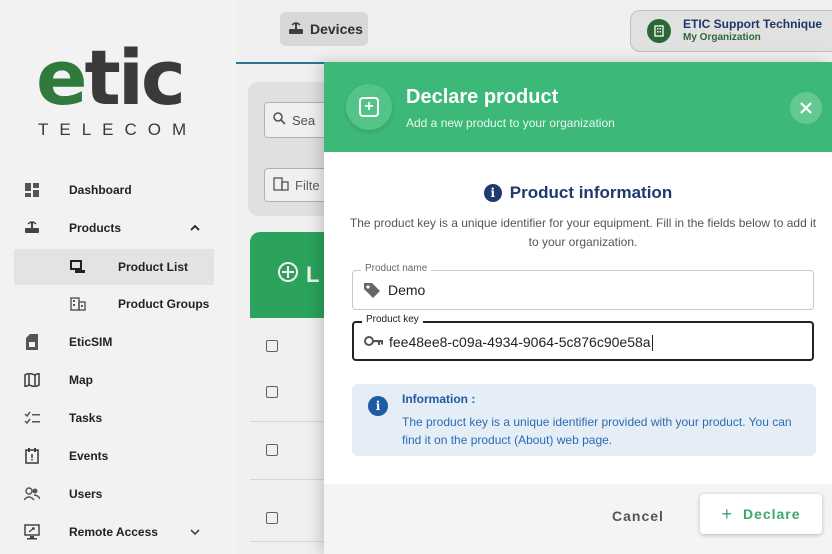 This screenshot has width=832, height=554. What do you see at coordinates (78, 267) in the screenshot?
I see `product-list-icon` at bounding box center [78, 267].